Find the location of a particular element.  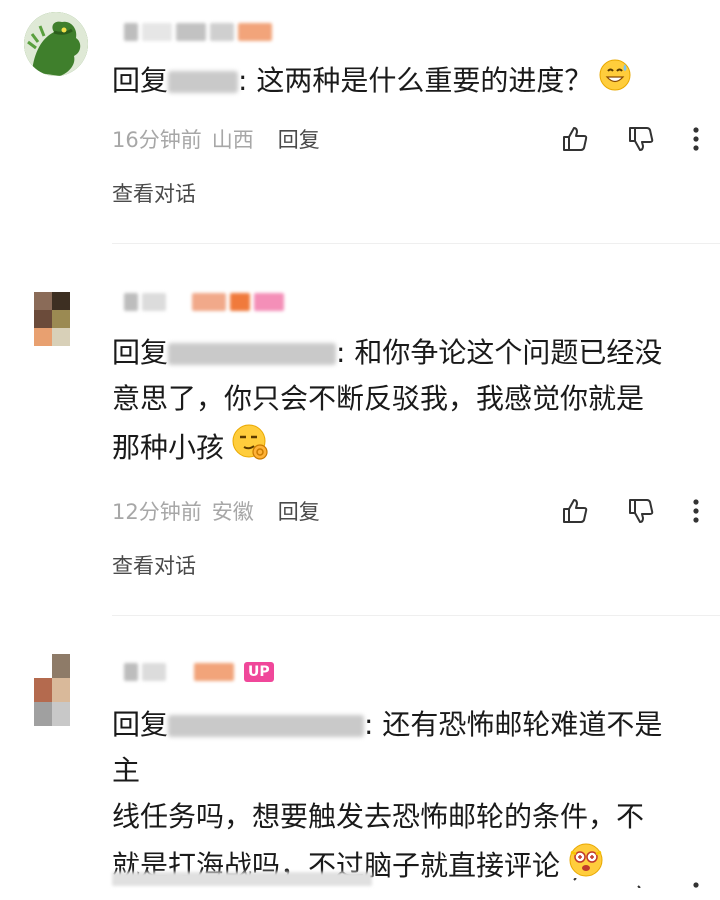

smirk-ok-hand-emoji-icon is located at coordinates (250, 449).